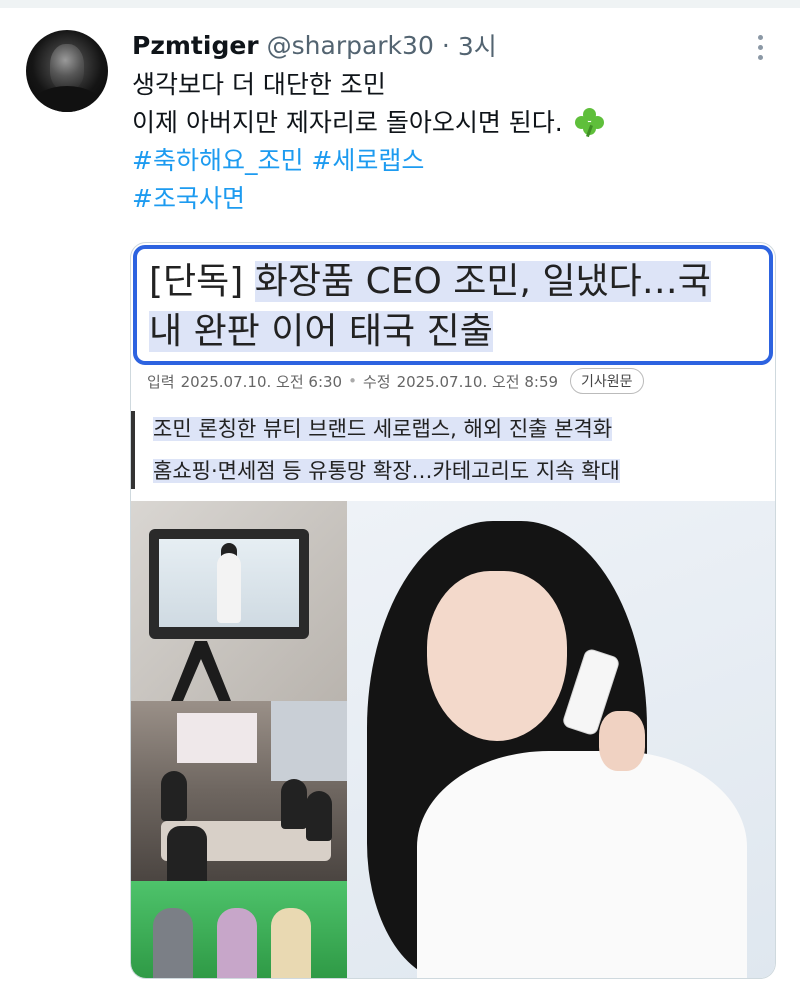 Image resolution: width=800 pixels, height=990 pixels. I want to click on headline-tag: [단독], so click(196, 281).